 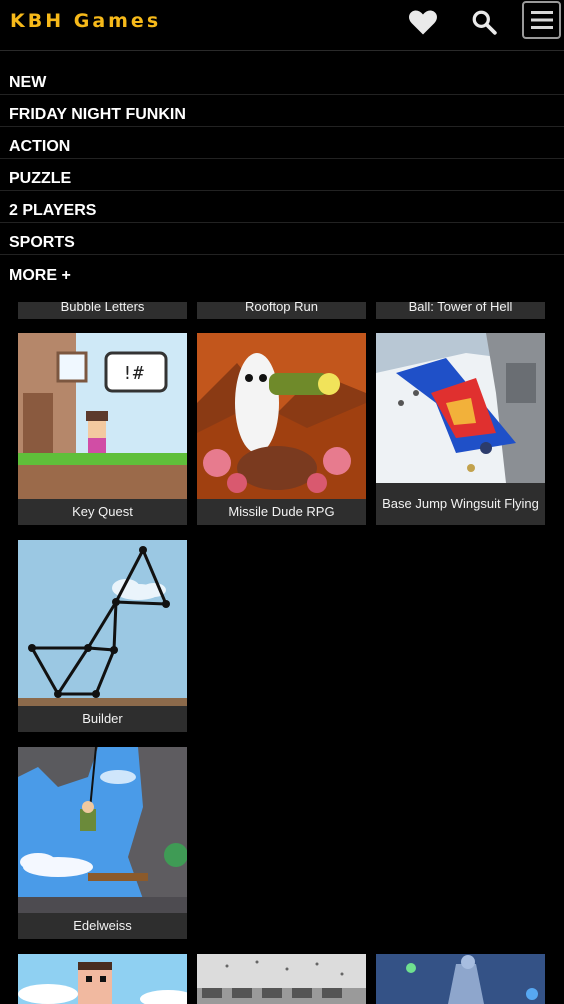 I want to click on game-title: Missile Dude RPG, so click(x=281, y=511).